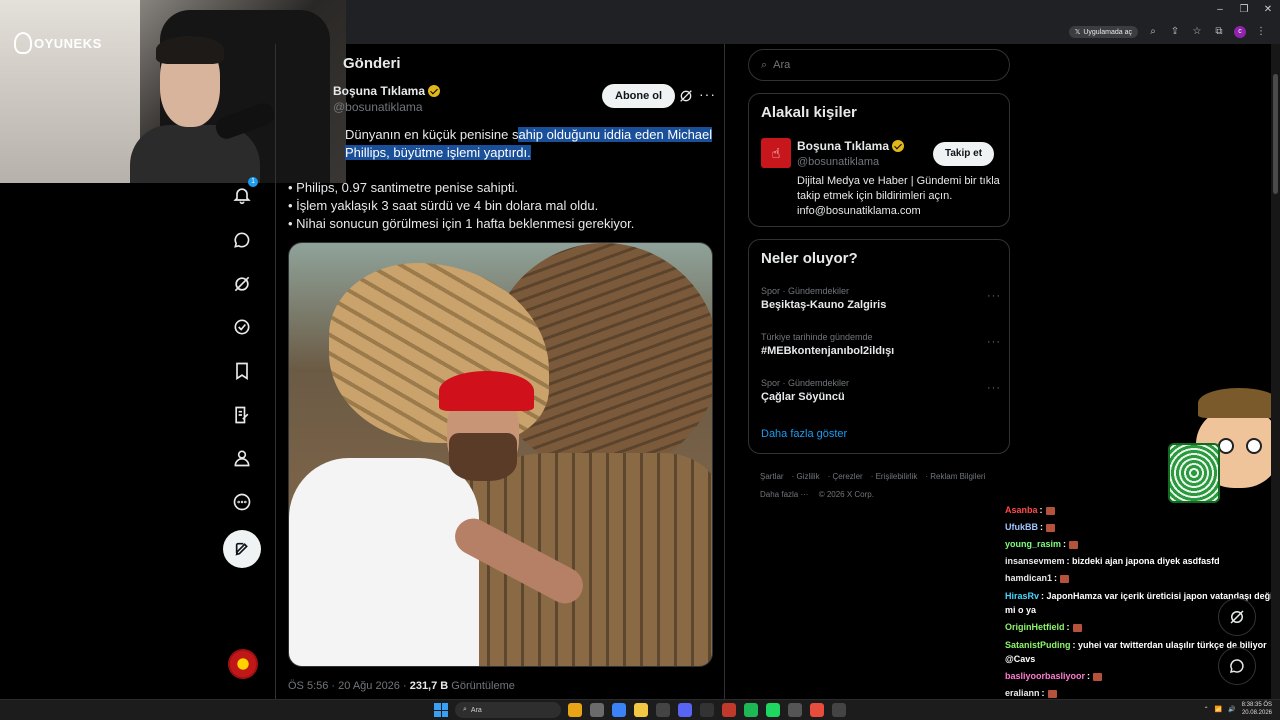  Describe the element at coordinates (843, 146) in the screenshot. I see `related-name: Boşuna Tıklama` at that location.